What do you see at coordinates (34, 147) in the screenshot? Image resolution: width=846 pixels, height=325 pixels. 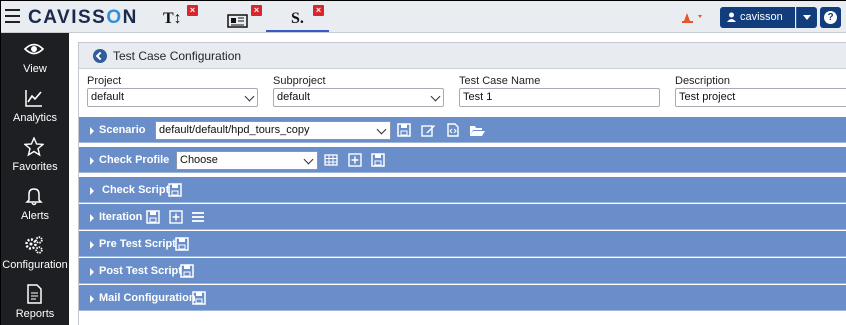 I see `star-icon` at bounding box center [34, 147].